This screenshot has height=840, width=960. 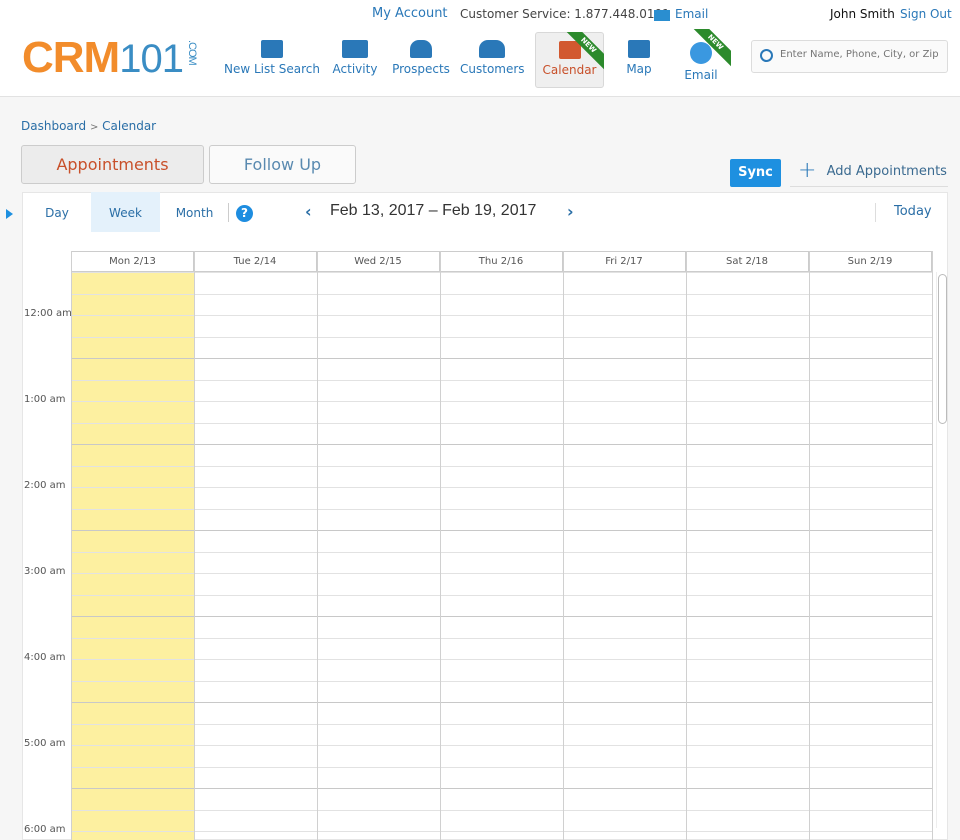 I want to click on customer-service-text: Customer Service: 1.877.448.0101, so click(x=565, y=14).